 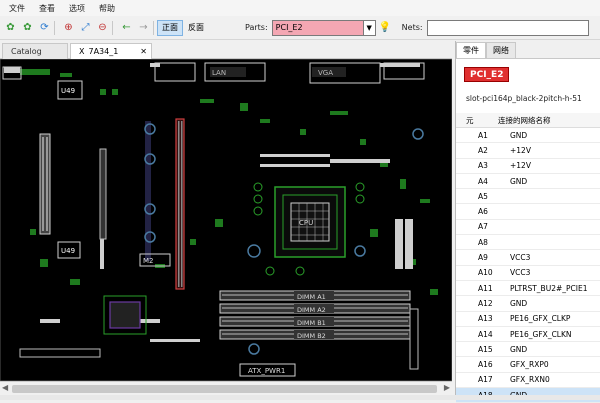 I want to click on pin-number: A3, so click(x=483, y=166).